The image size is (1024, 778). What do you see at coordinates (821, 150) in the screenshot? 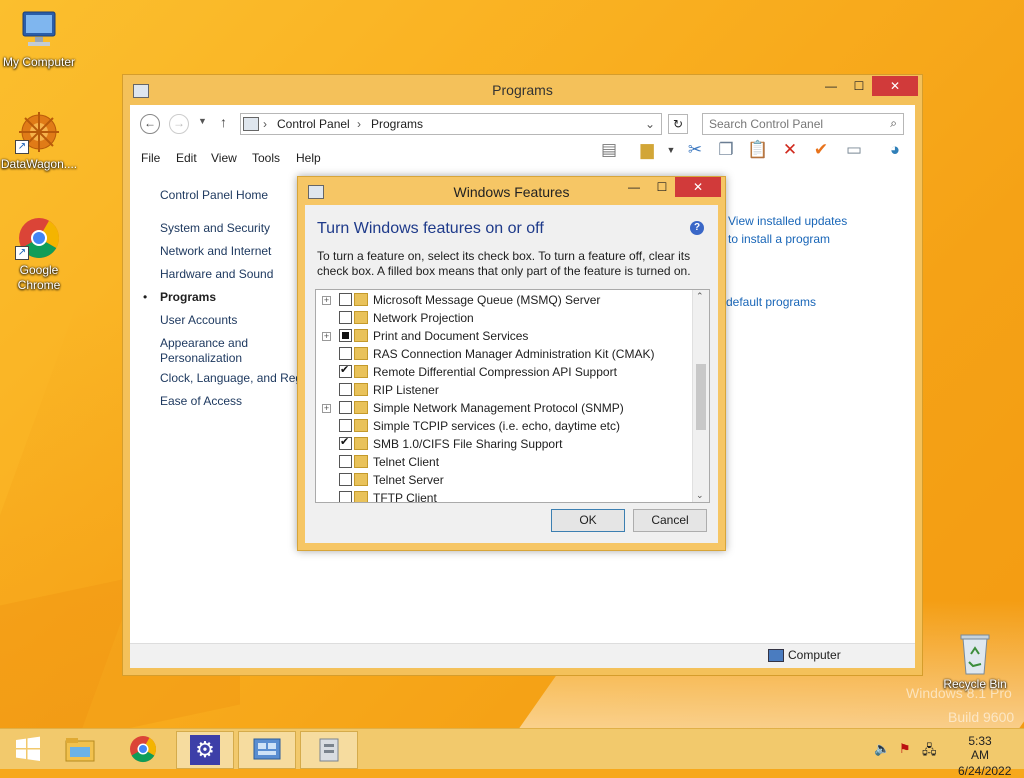
I see `checkmark-icon: ✔` at bounding box center [821, 150].